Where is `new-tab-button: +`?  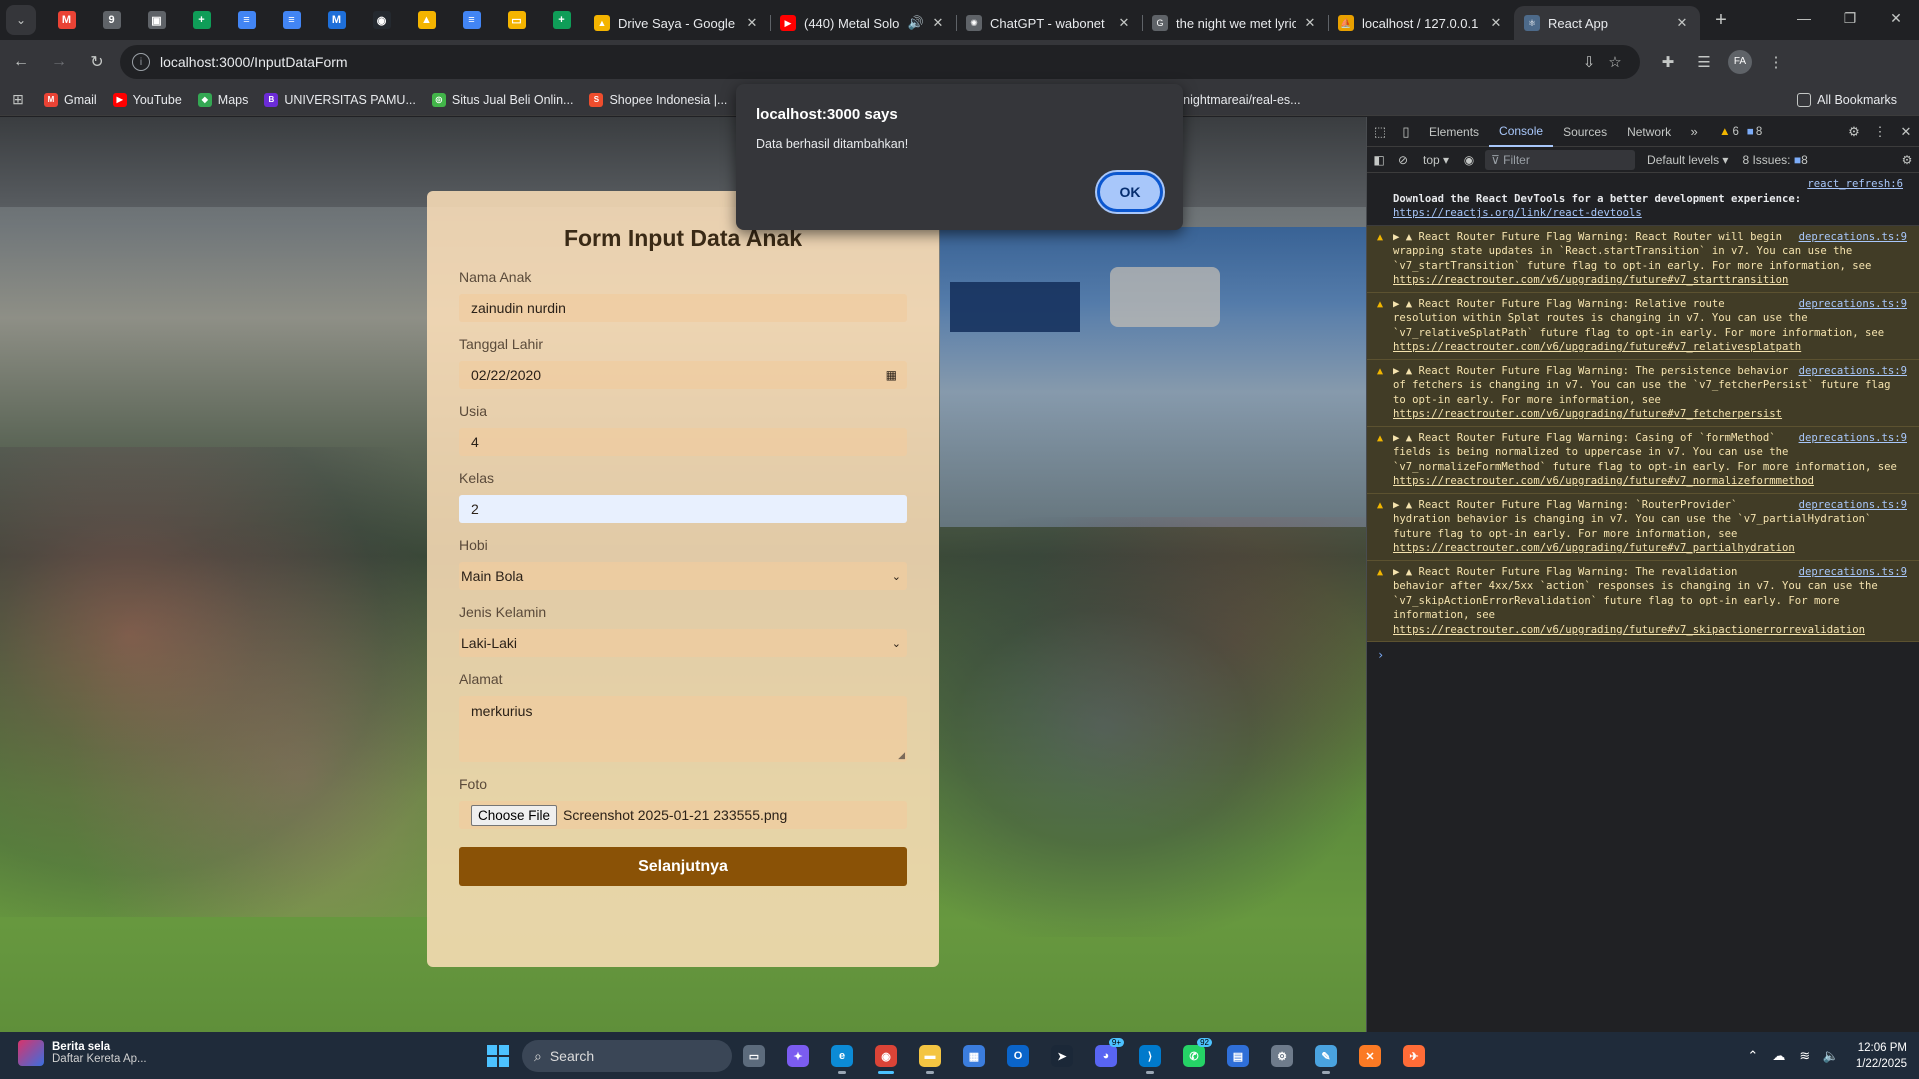 new-tab-button: + is located at coordinates (1721, 20).